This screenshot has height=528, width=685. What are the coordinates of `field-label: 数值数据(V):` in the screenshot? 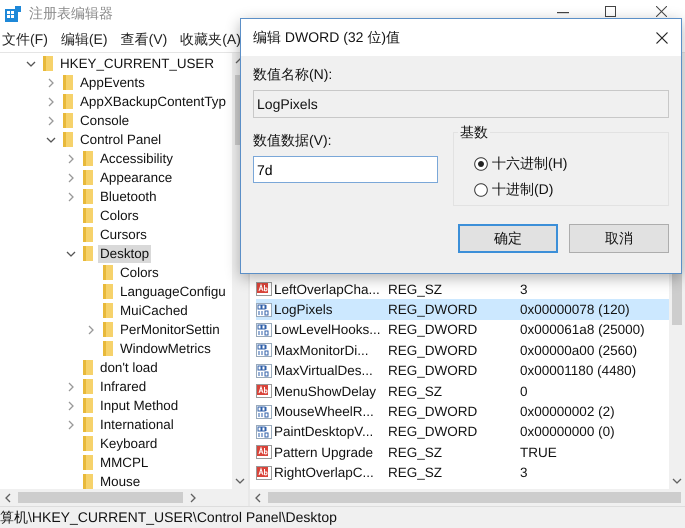 It's located at (293, 141).